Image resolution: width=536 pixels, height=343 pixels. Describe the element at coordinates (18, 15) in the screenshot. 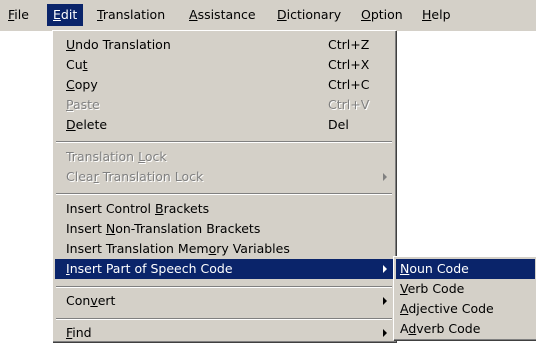

I see `menu-file: File` at that location.